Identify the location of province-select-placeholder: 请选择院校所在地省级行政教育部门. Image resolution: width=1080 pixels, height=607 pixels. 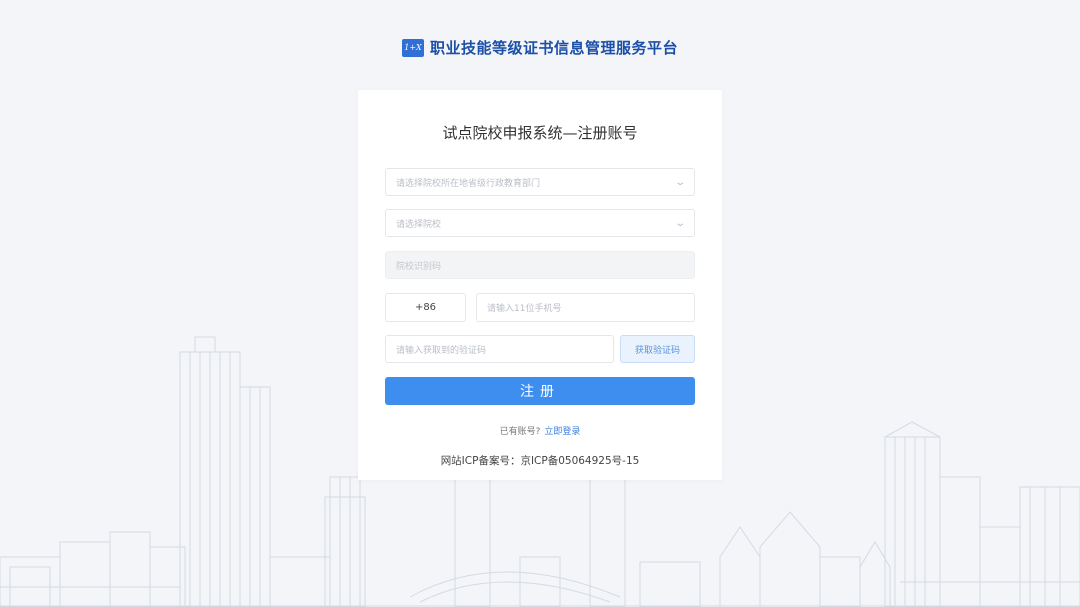
(468, 183).